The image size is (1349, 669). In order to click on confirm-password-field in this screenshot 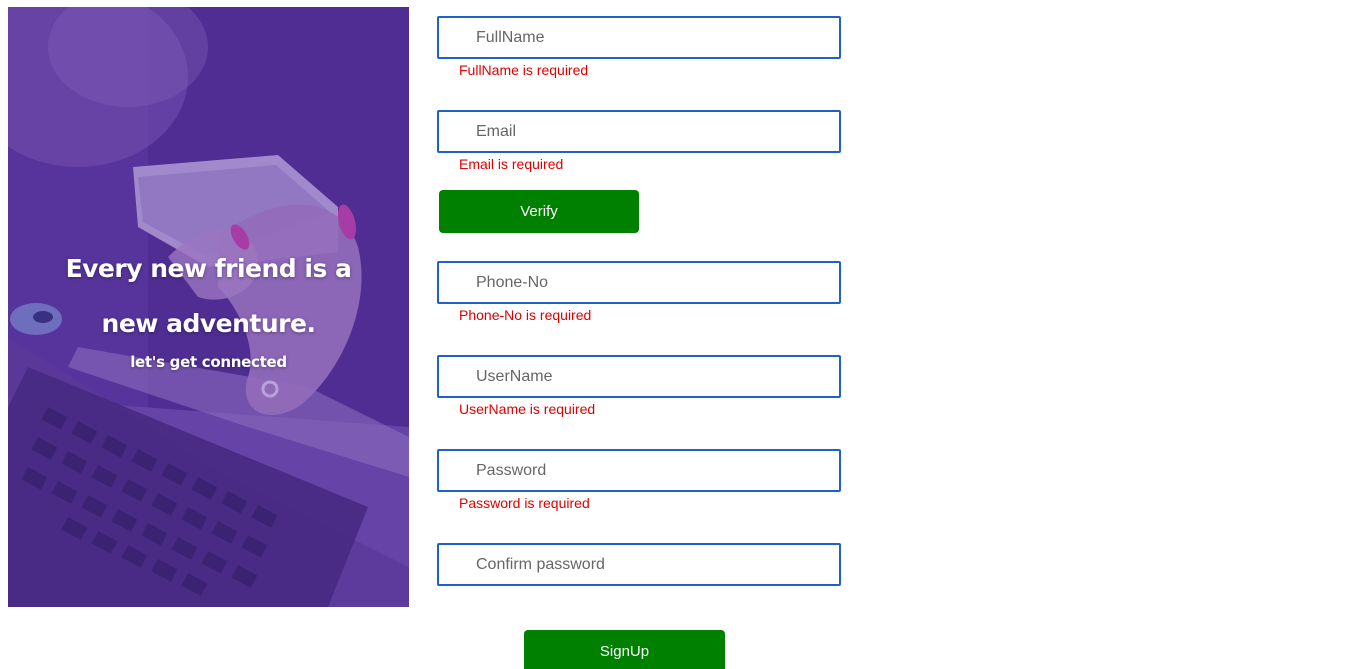, I will do `click(639, 564)`.